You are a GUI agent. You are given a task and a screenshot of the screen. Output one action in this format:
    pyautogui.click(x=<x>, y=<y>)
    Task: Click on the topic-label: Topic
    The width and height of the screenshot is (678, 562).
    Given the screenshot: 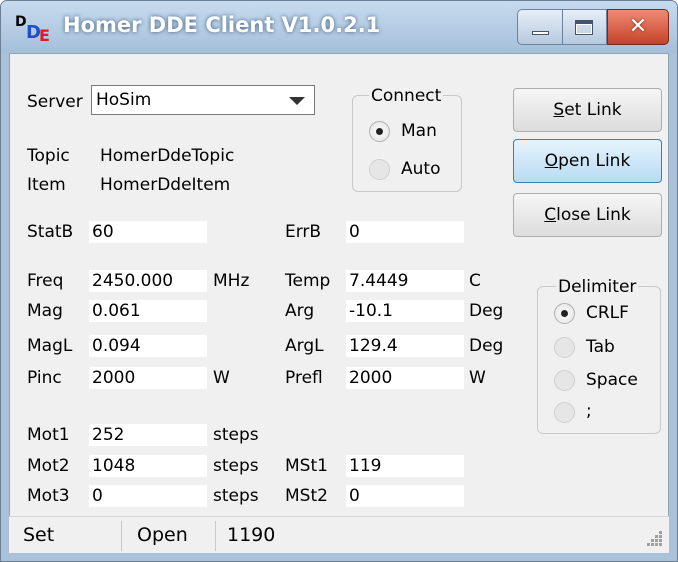 What is the action you would take?
    pyautogui.click(x=48, y=156)
    